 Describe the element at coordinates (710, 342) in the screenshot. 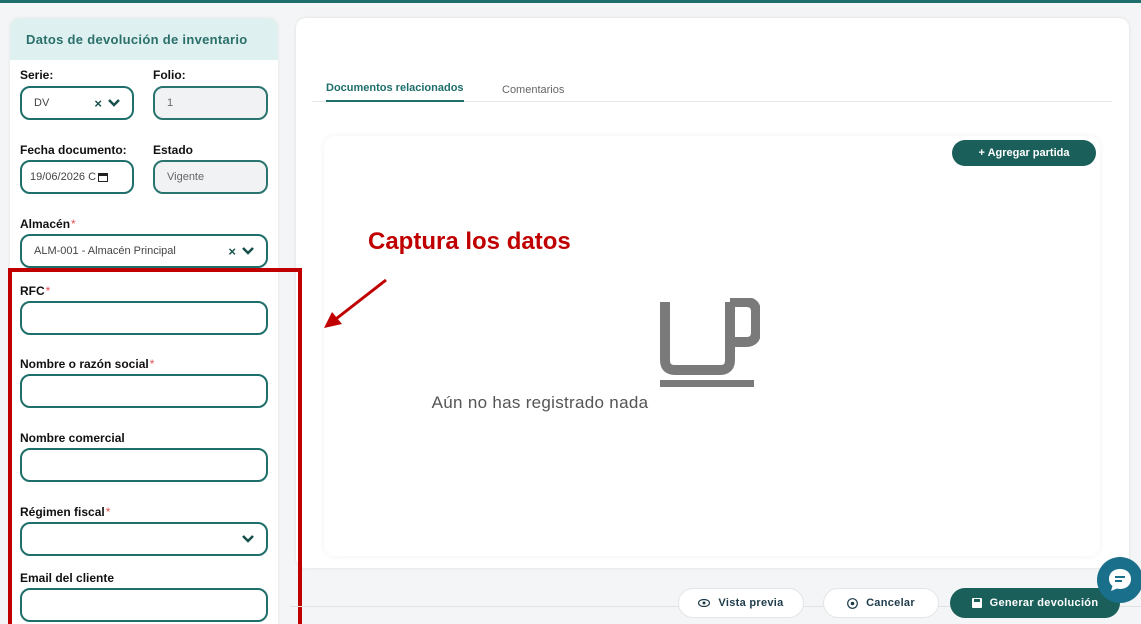

I see `mug-icon` at that location.